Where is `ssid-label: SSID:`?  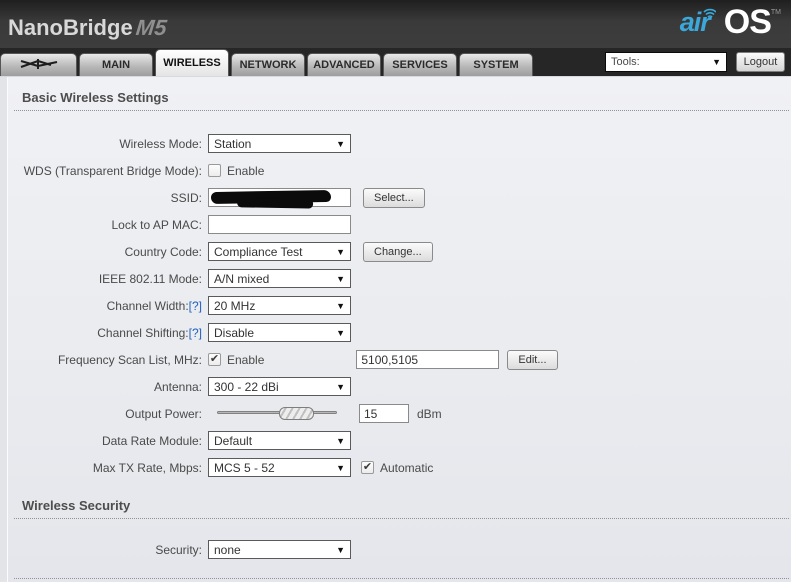 ssid-label: SSID: is located at coordinates (186, 197).